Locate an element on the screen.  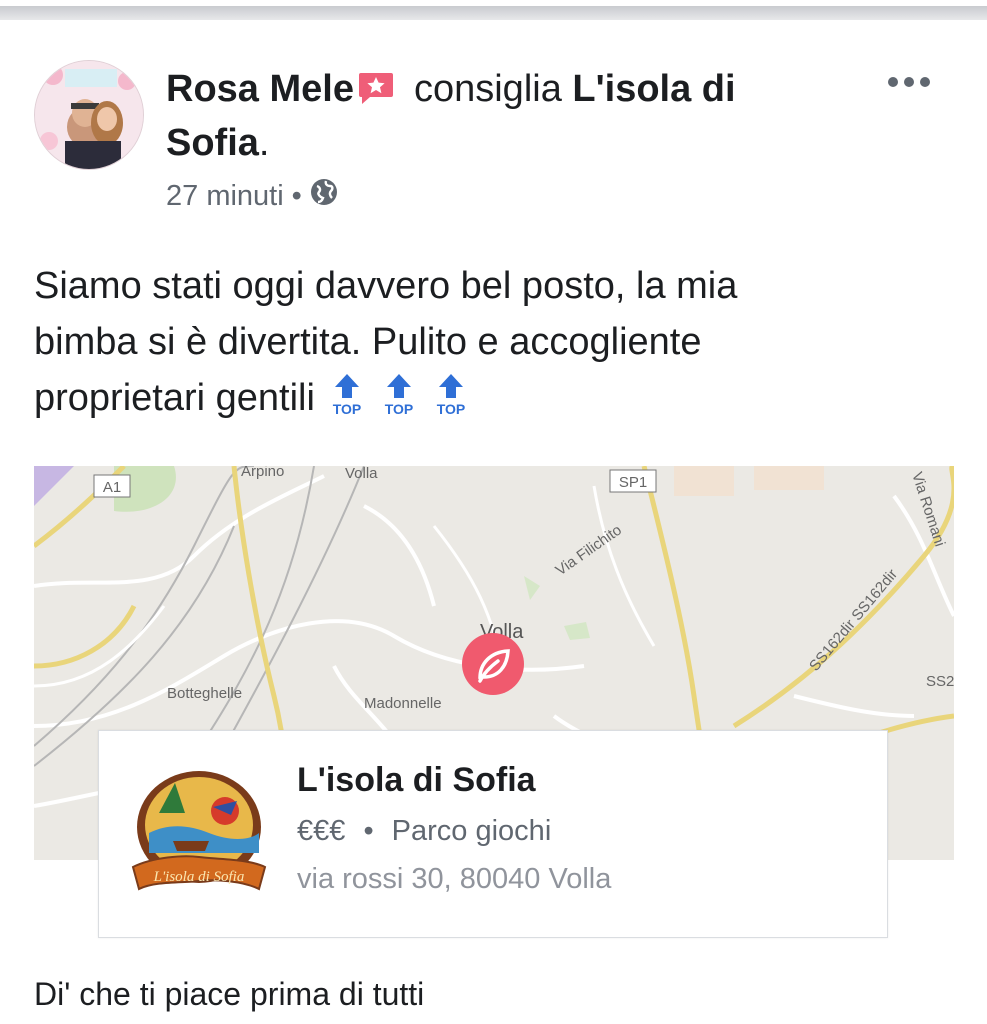
place-category: Parco giochi is located at coordinates (471, 831).